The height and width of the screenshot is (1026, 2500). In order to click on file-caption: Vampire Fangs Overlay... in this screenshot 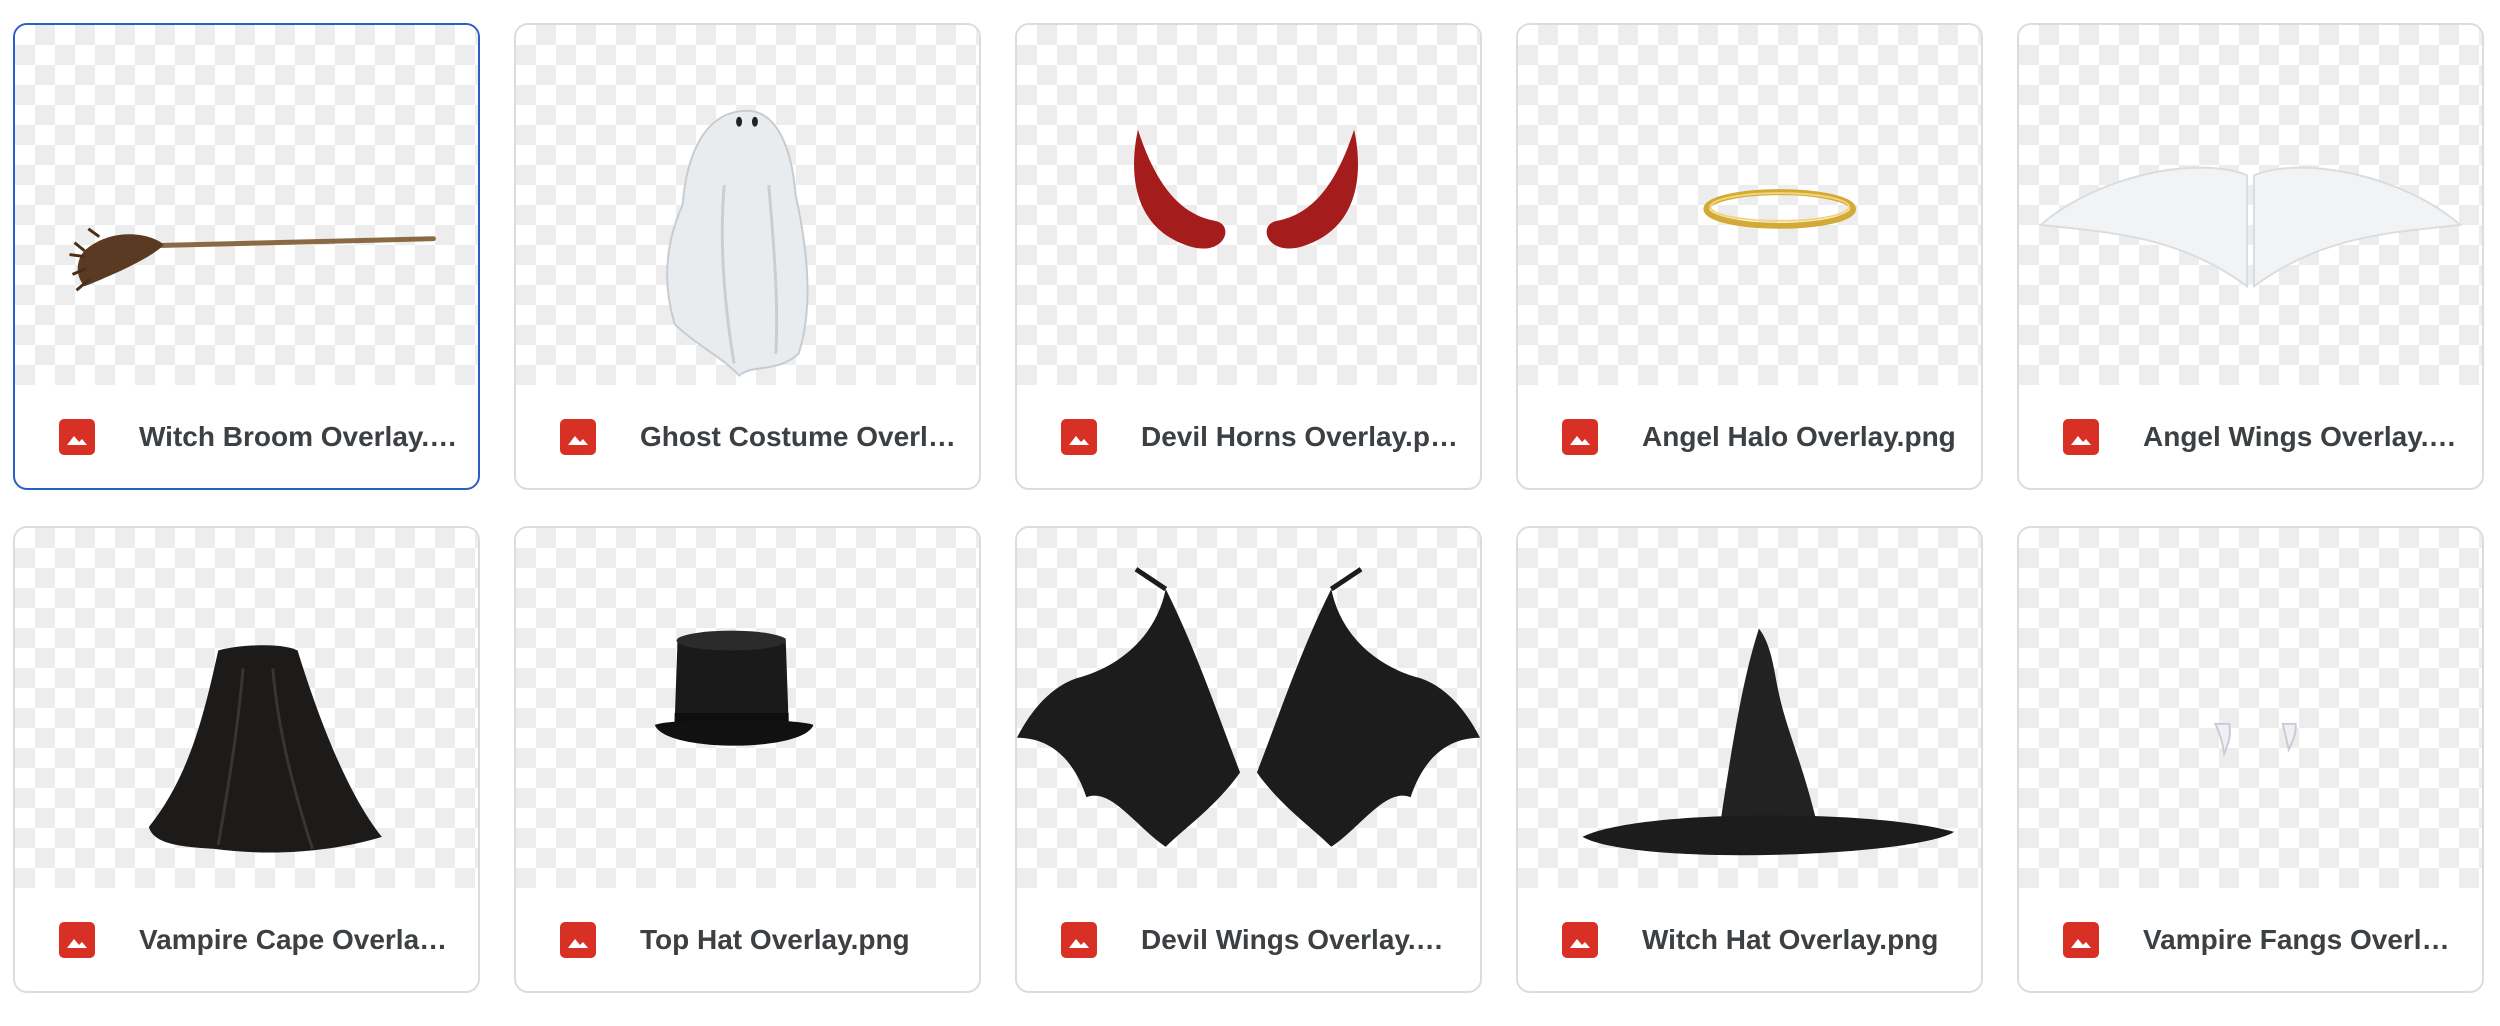, I will do `click(2250, 939)`.